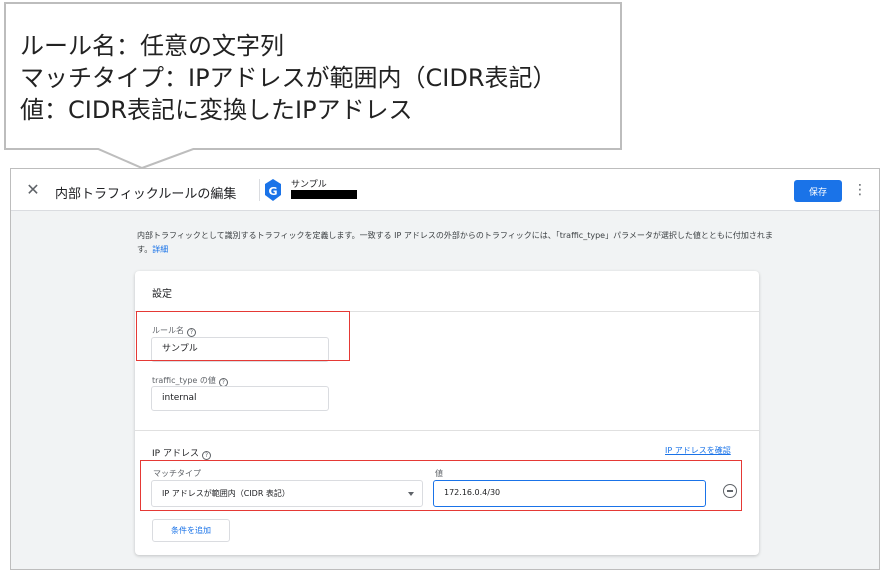 The image size is (886, 575). What do you see at coordinates (259, 190) in the screenshot?
I see `title-divider` at bounding box center [259, 190].